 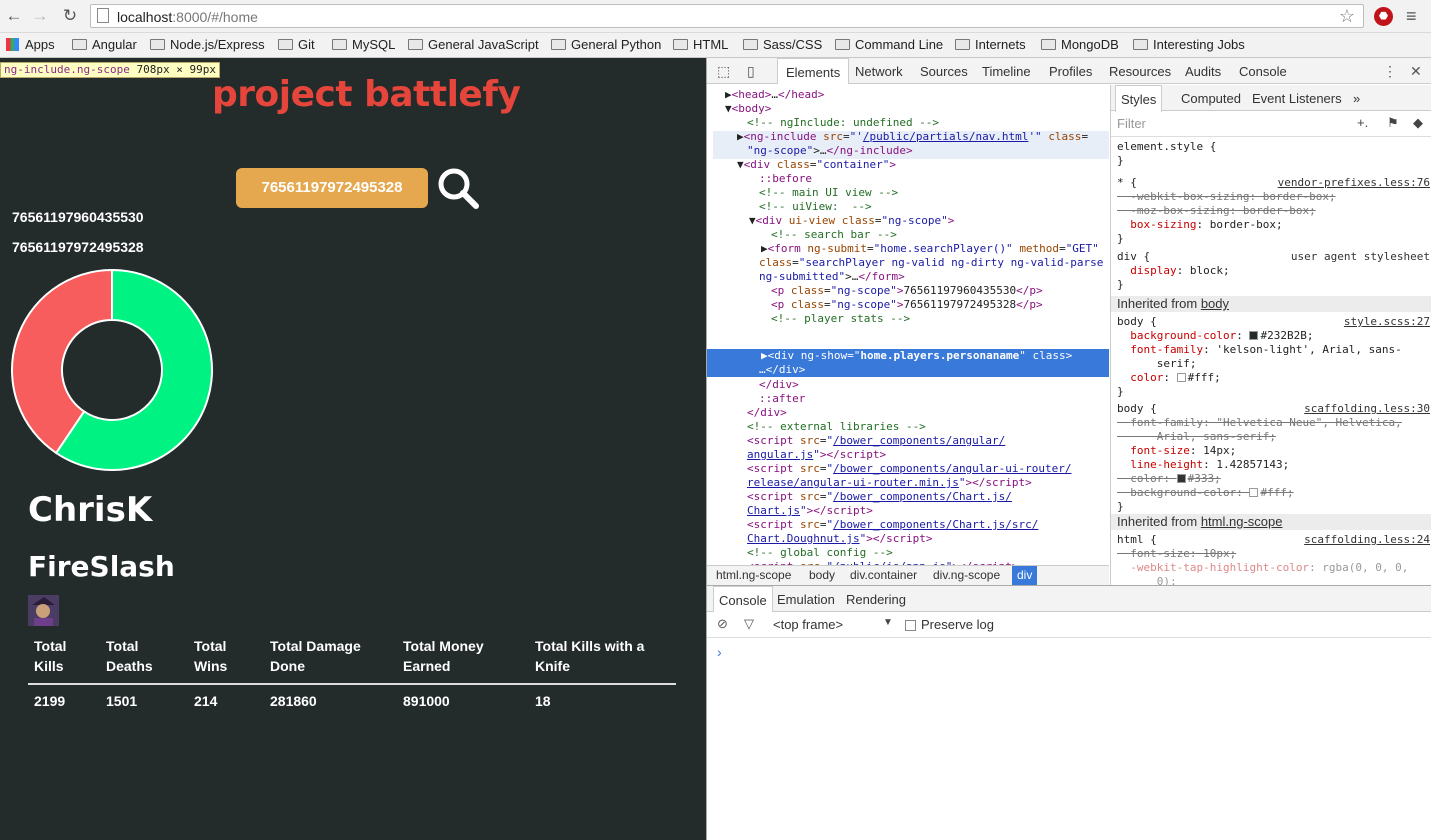 I want to click on filter-input: Filter, so click(x=1131, y=123).